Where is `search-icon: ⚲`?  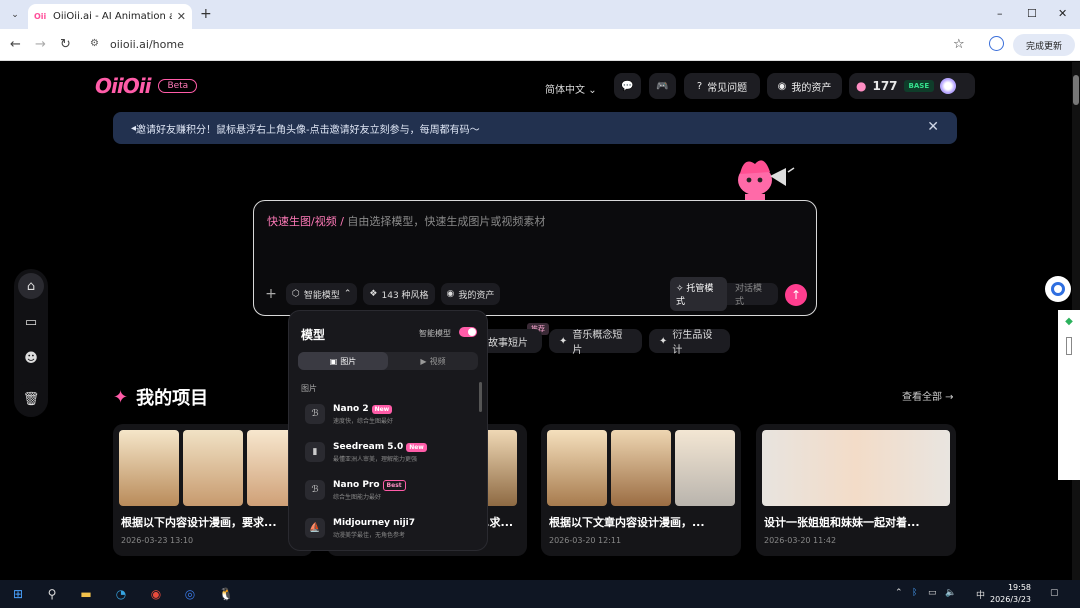
search-icon: ⚲ is located at coordinates (52, 594).